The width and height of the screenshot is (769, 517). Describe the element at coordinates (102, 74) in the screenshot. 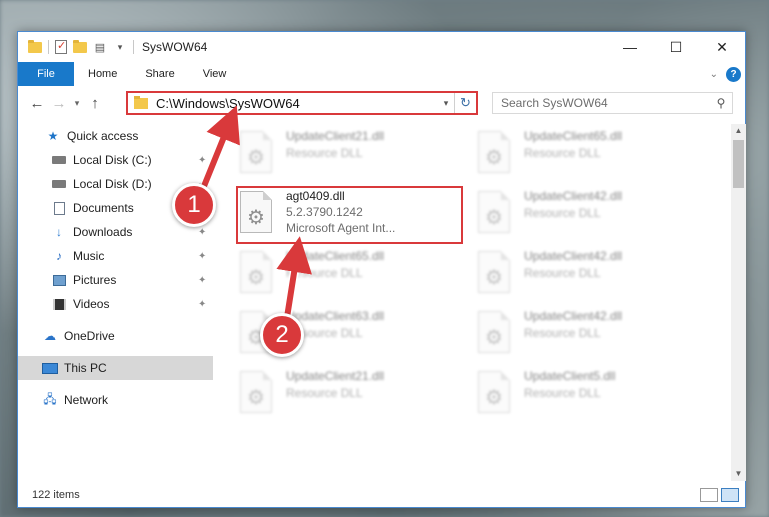

I see `tab-home: Home` at that location.